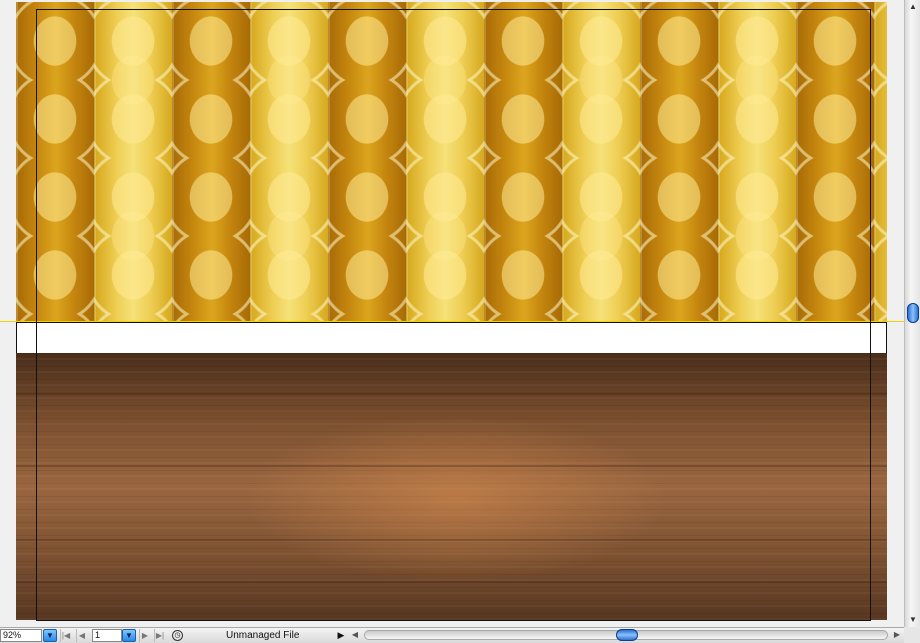 This screenshot has width=920, height=643. Describe the element at coordinates (81, 635) in the screenshot. I see `prev-page-icon: ◀` at that location.